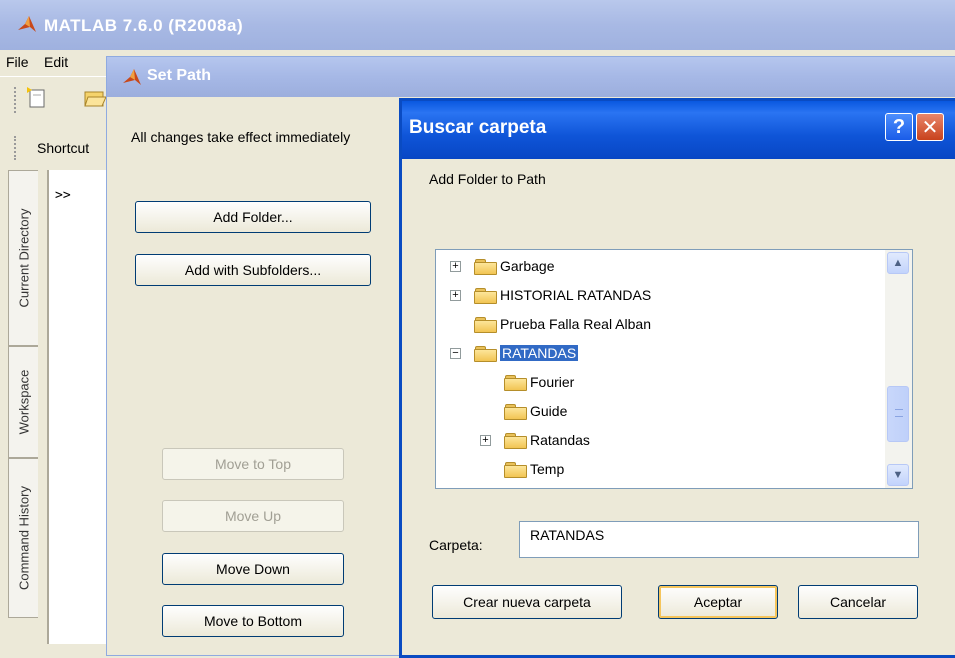 The image size is (955, 658). Describe the element at coordinates (656, 354) in the screenshot. I see `tree-item: − RATANDAS` at that location.